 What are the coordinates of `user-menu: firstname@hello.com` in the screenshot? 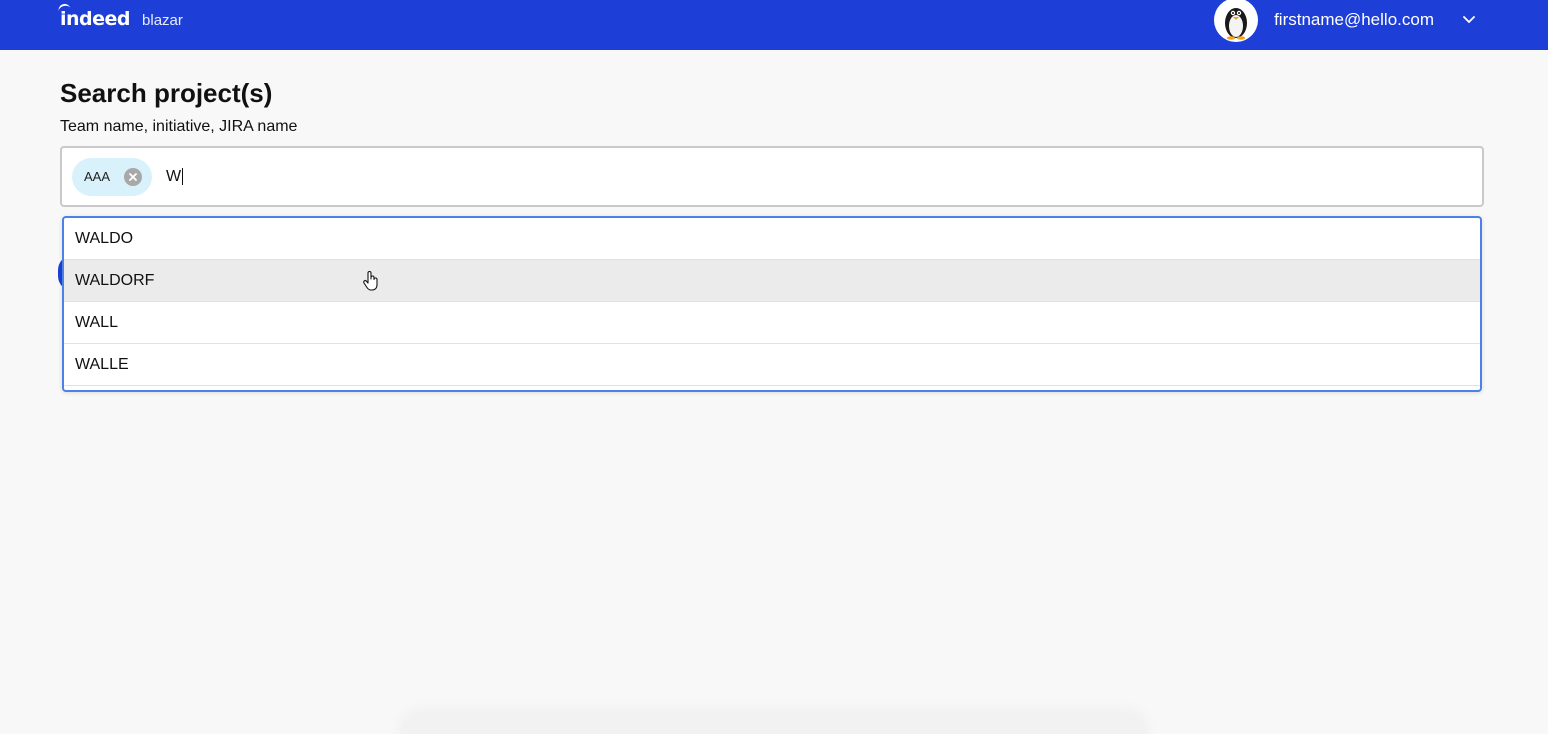 It's located at (1346, 21).